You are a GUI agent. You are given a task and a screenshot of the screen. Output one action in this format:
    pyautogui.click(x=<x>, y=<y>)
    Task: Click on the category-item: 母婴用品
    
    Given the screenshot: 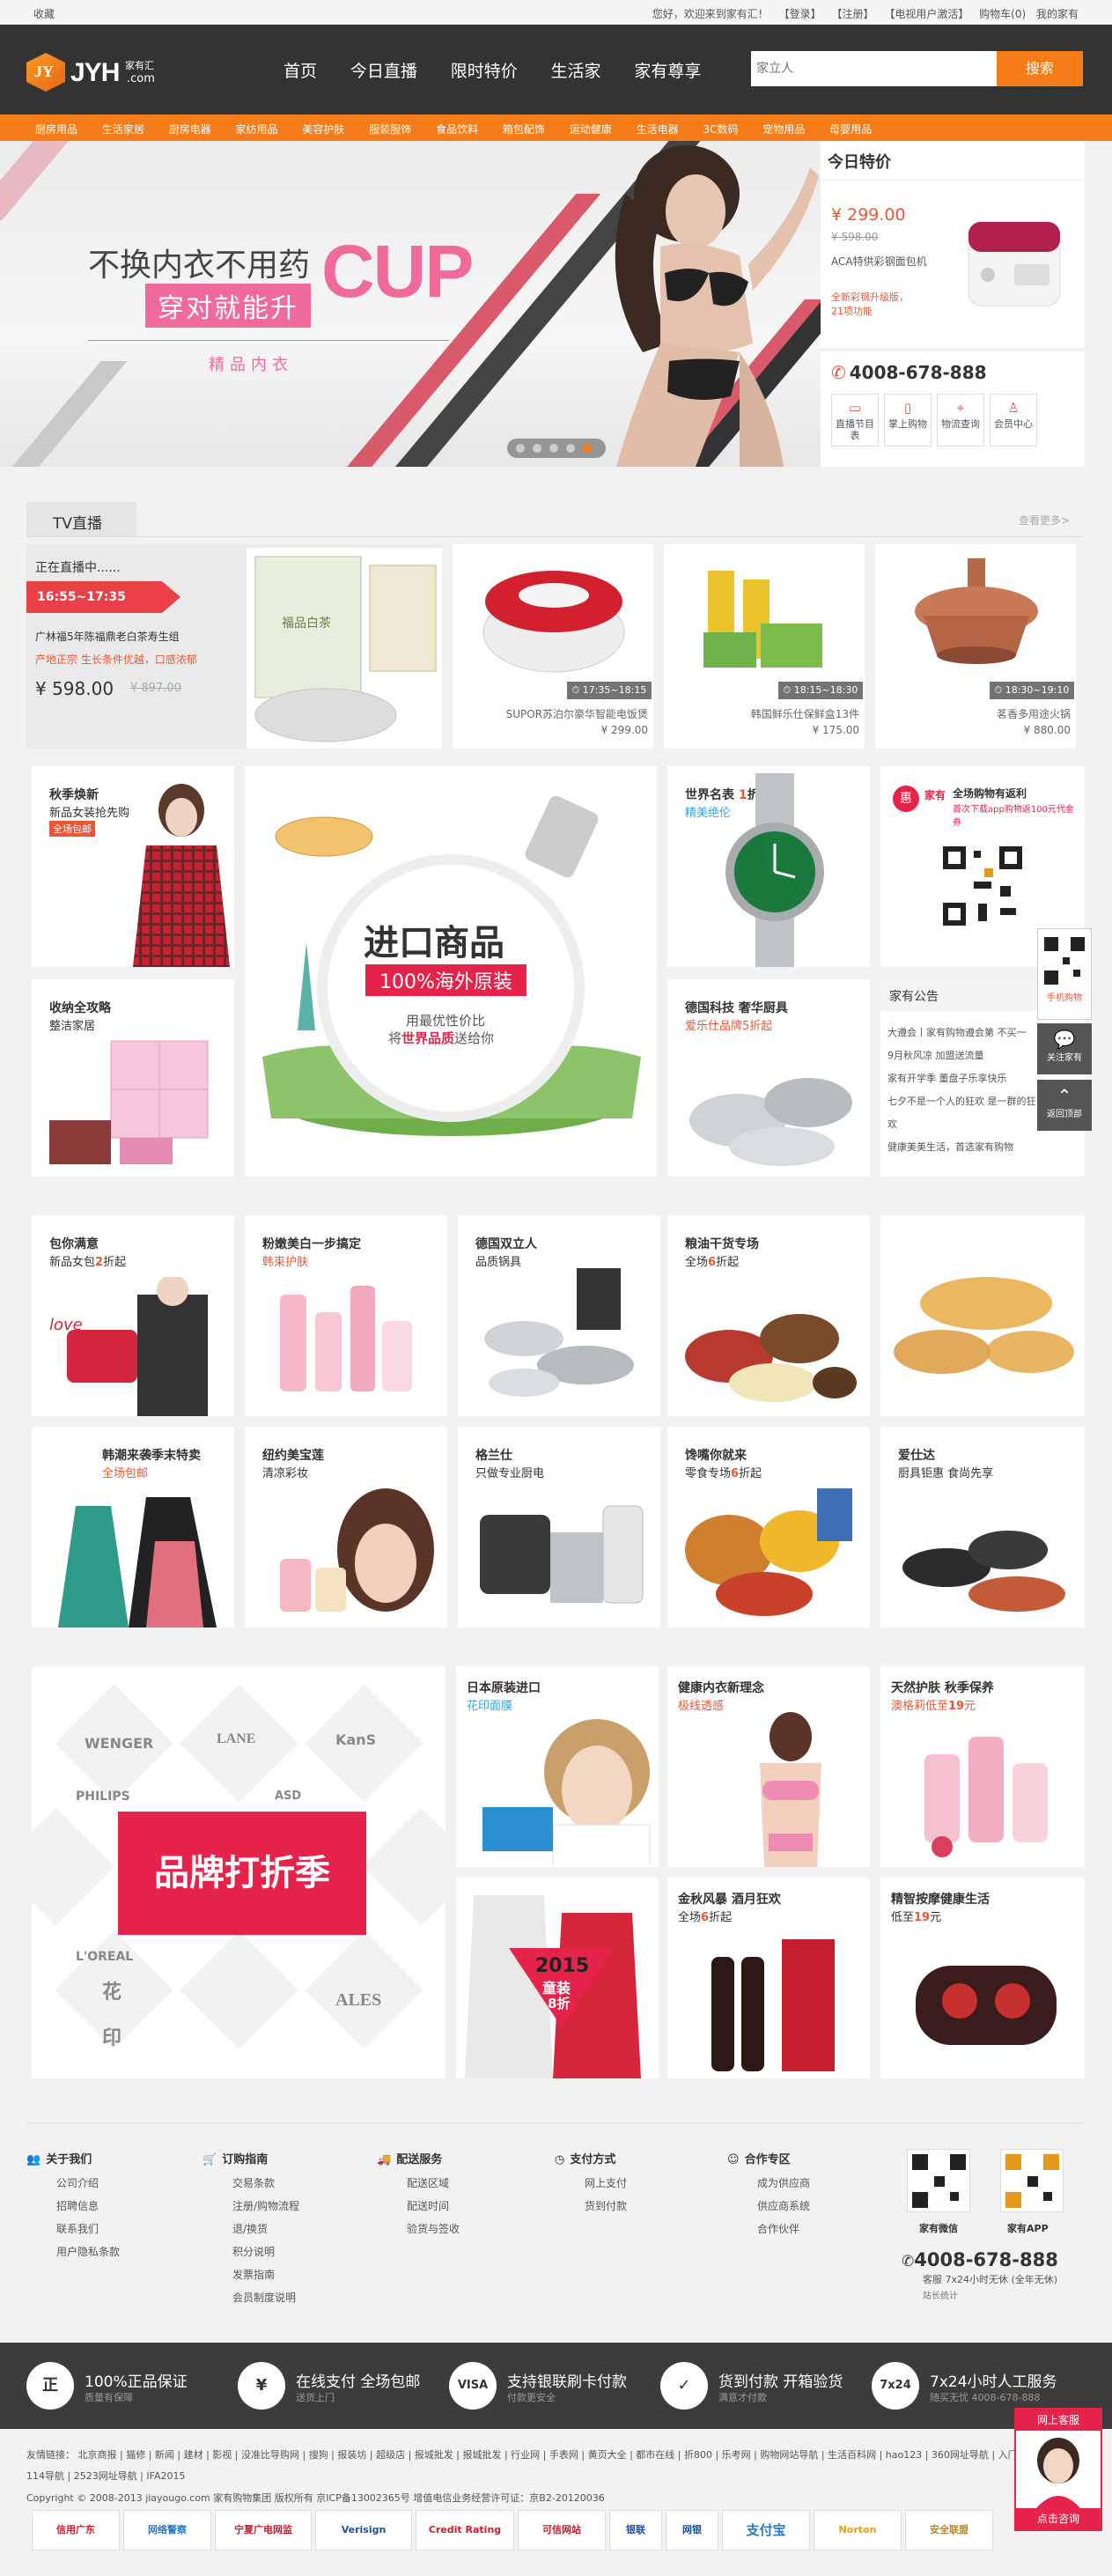 What is the action you would take?
    pyautogui.click(x=850, y=129)
    